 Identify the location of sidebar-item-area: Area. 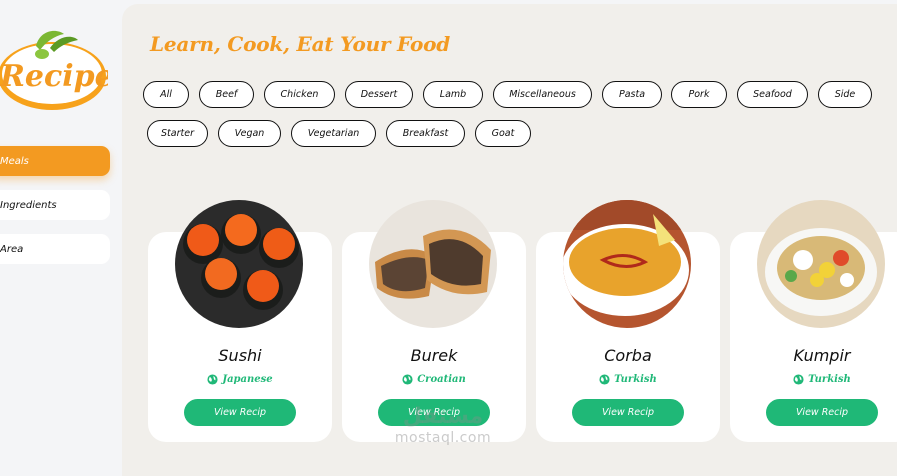
(55, 249).